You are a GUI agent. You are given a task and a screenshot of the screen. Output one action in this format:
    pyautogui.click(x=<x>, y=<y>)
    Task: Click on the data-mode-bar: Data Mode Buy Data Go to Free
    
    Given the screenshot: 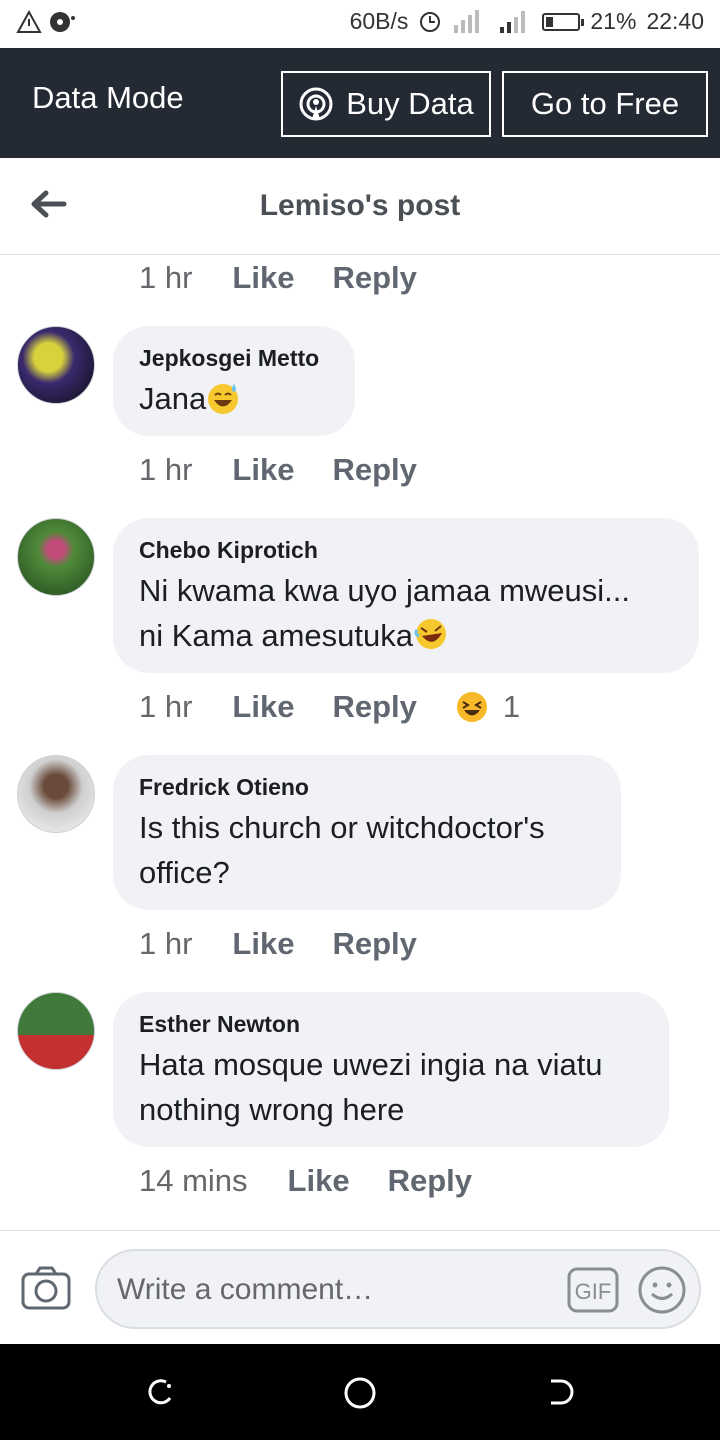 What is the action you would take?
    pyautogui.click(x=360, y=103)
    